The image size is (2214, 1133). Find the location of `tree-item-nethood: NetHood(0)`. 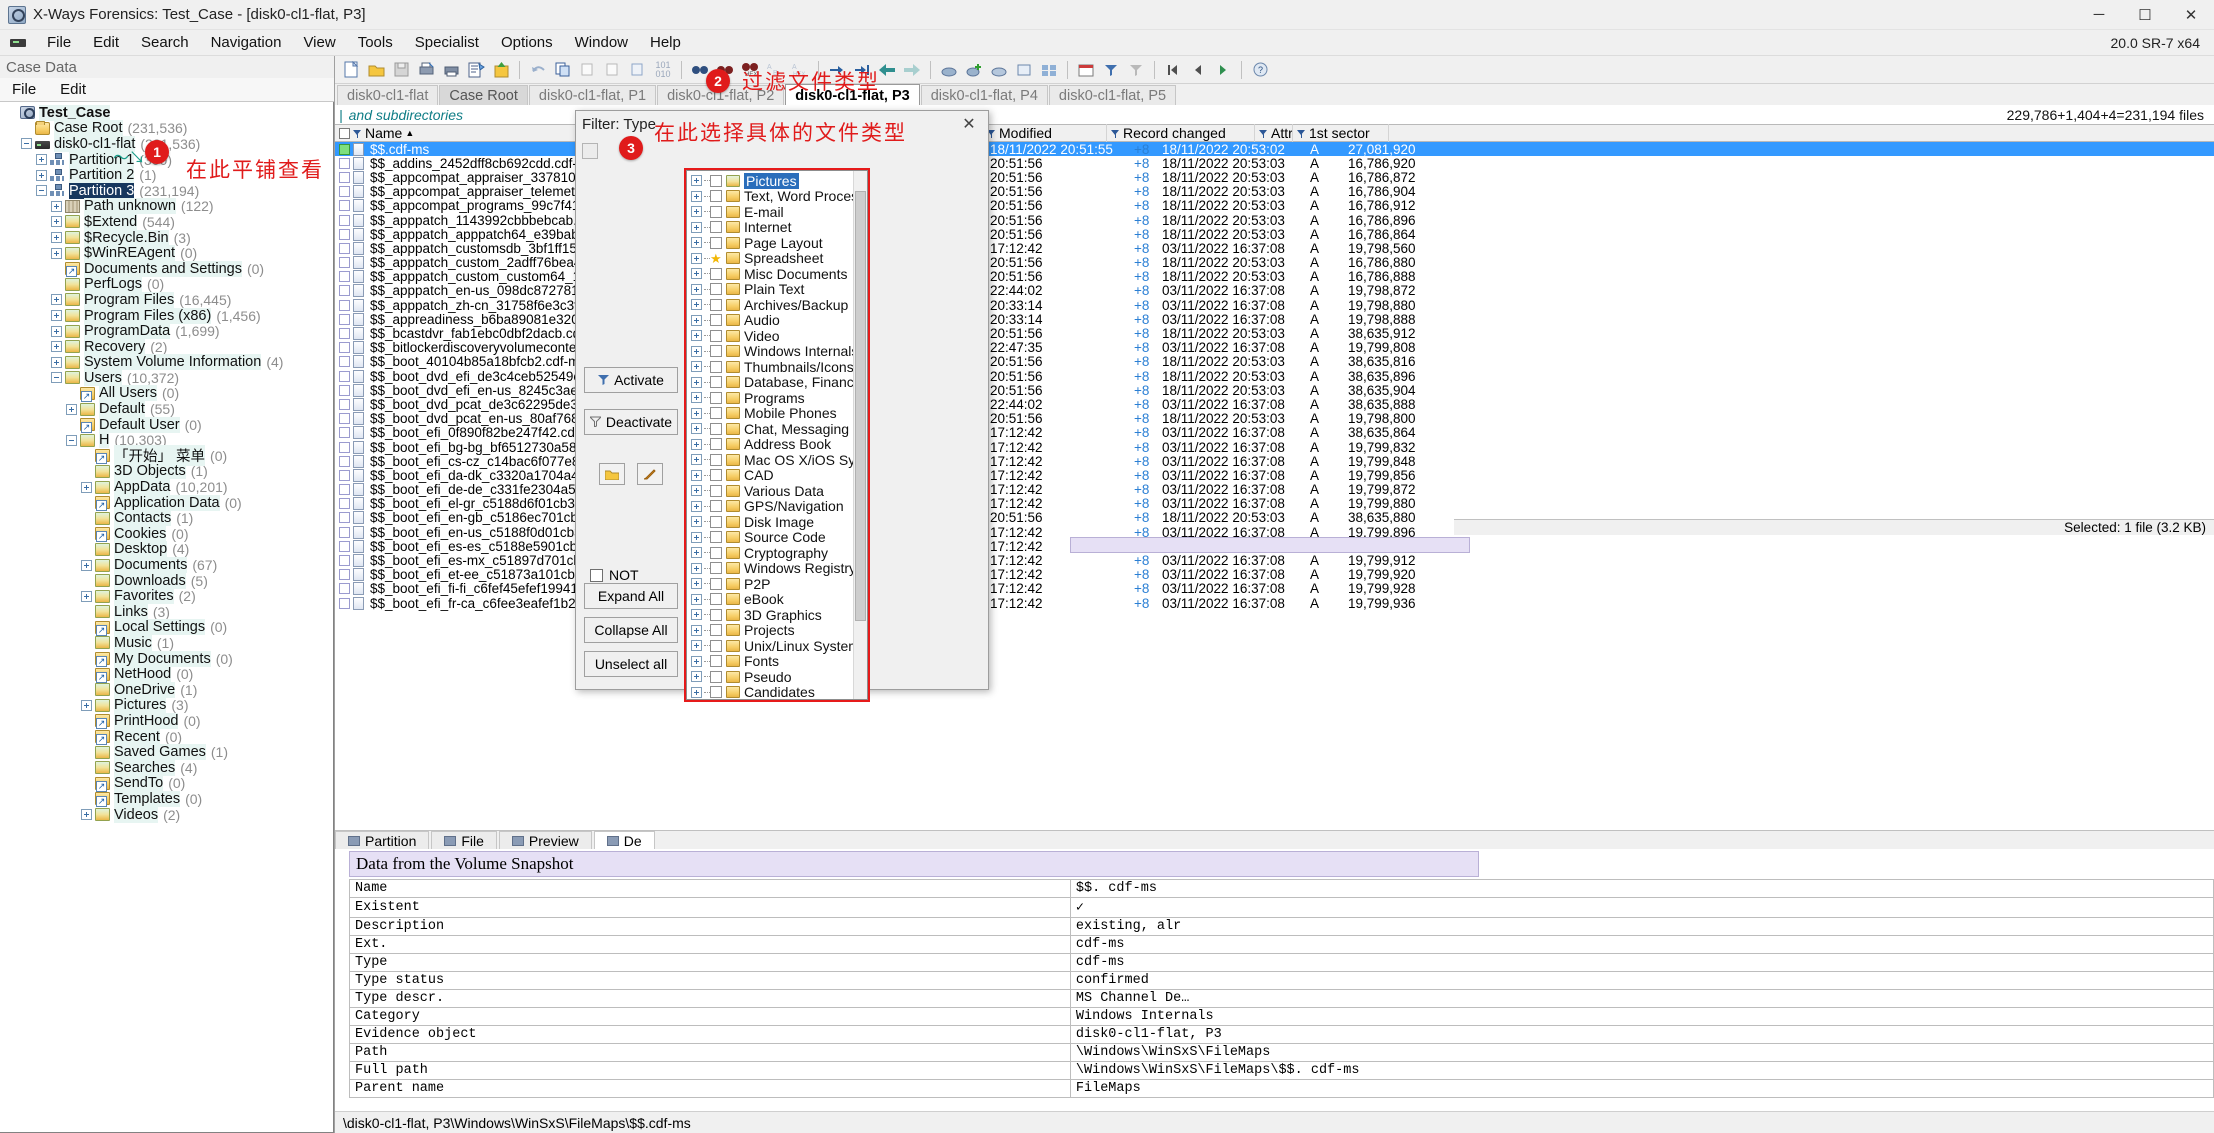

tree-item-nethood: NetHood(0) is located at coordinates (167, 674).